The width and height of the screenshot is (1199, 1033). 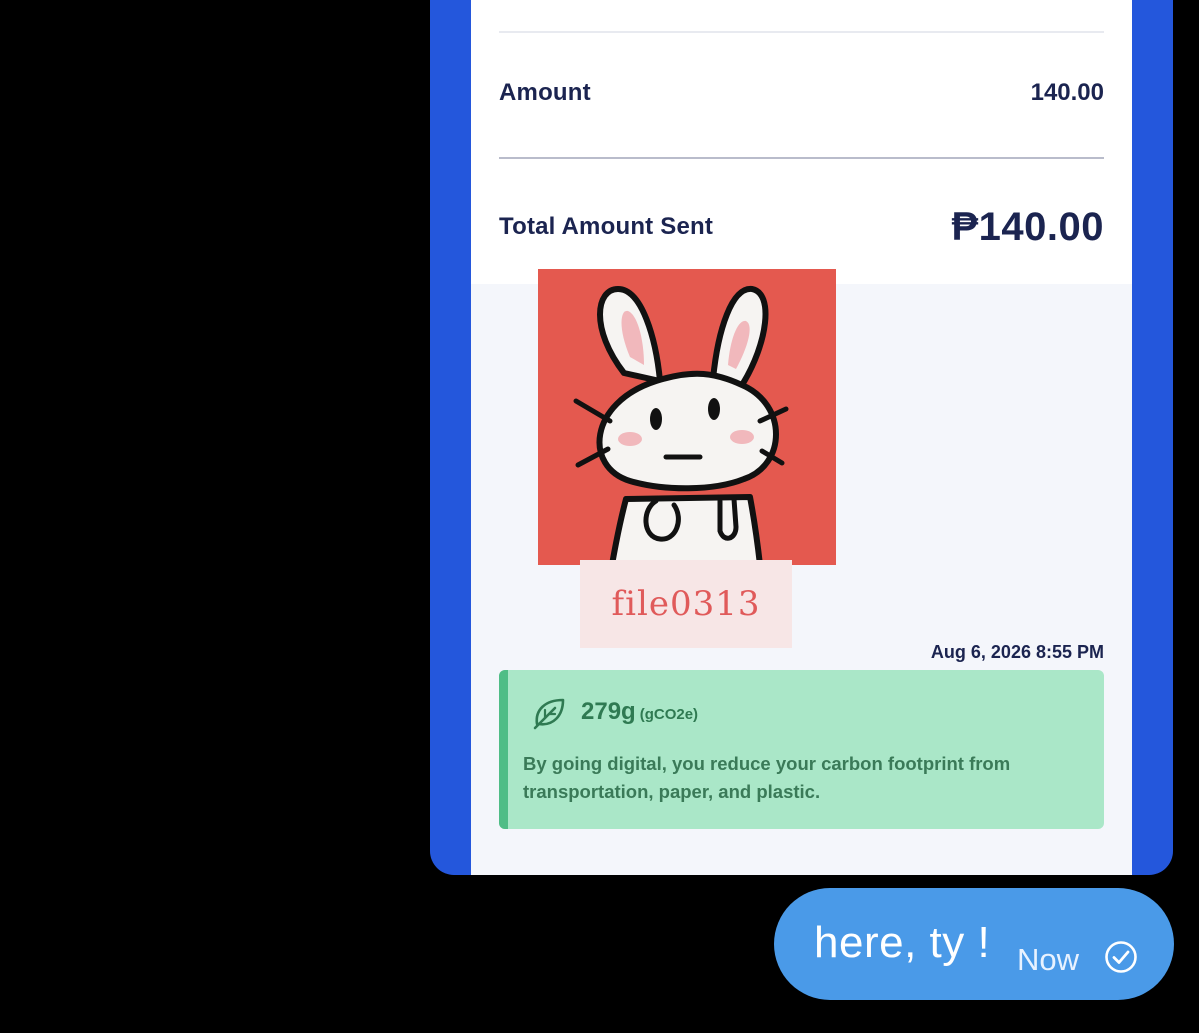 I want to click on bunny-sticker, so click(x=687, y=417).